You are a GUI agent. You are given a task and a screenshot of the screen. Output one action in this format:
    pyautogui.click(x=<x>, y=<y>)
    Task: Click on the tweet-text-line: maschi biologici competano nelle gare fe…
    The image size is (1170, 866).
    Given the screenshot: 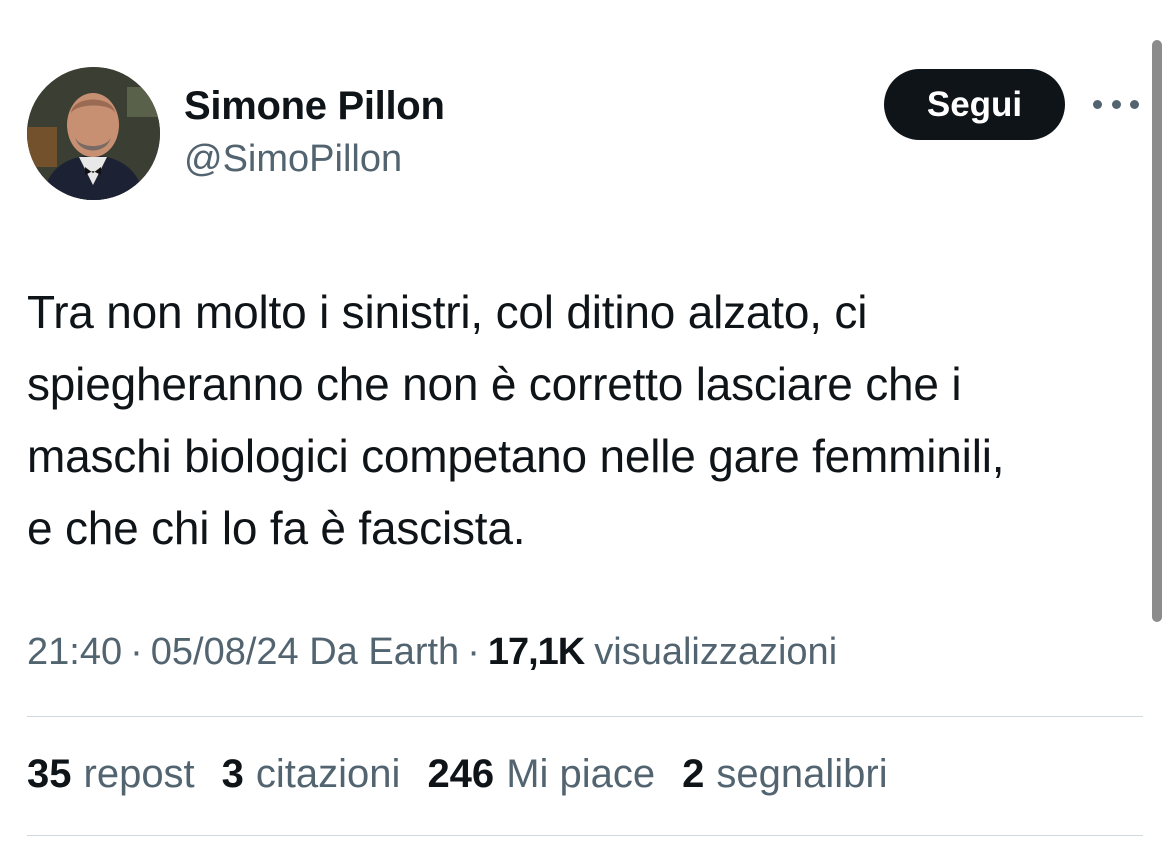 What is the action you would take?
    pyautogui.click(x=516, y=456)
    